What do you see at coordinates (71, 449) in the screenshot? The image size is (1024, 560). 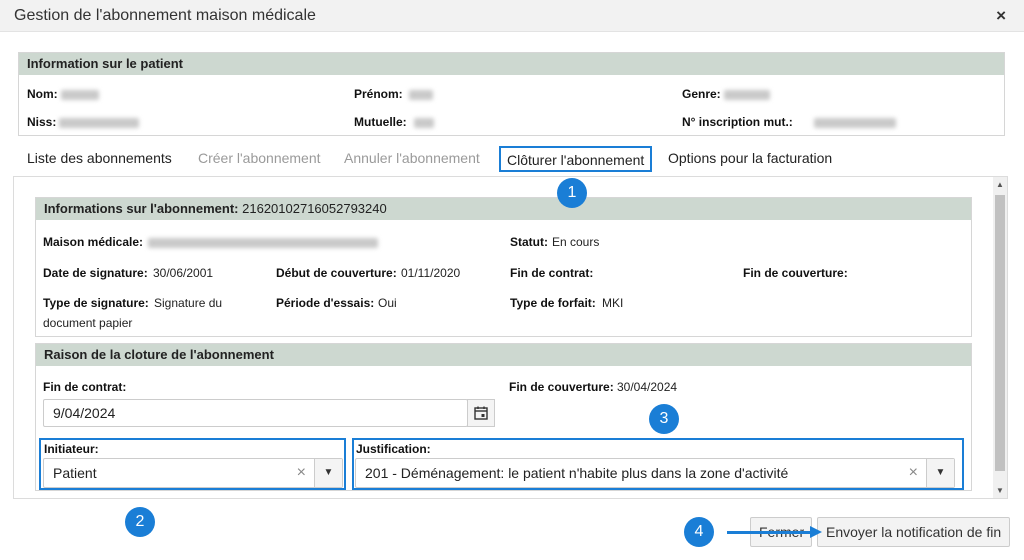 I see `initiateur-label: Initiateur:` at bounding box center [71, 449].